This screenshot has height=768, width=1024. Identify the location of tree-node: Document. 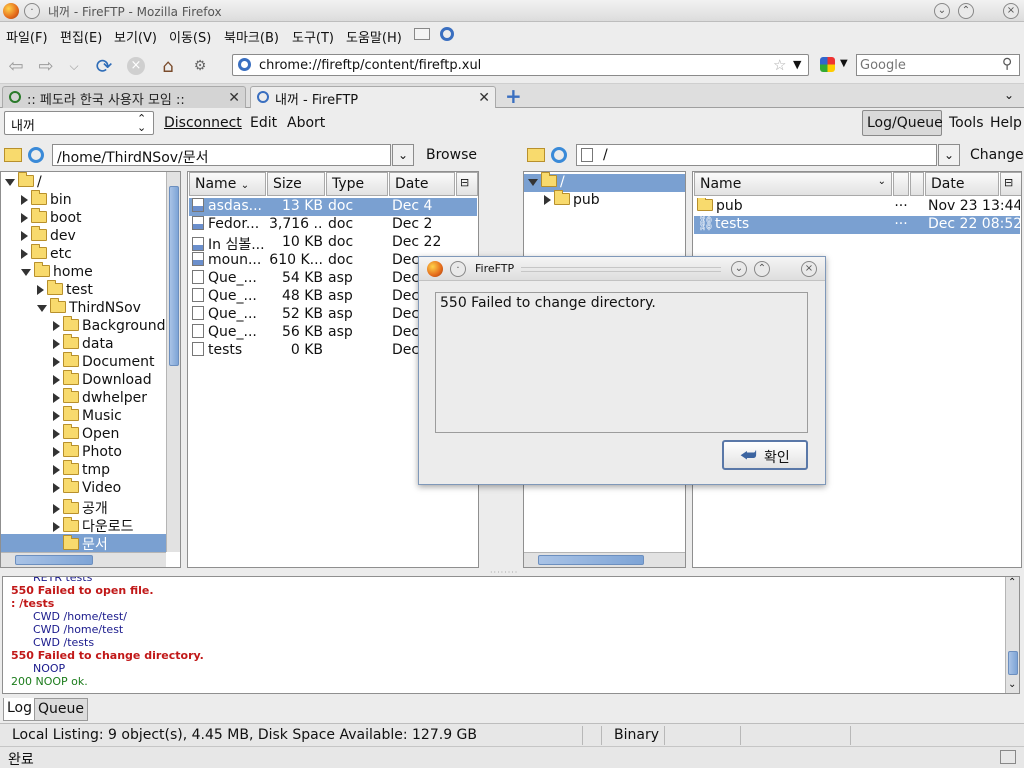
(83, 362).